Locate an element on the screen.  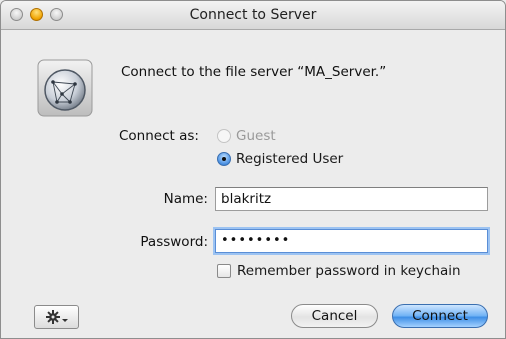
intro-message: Connect to the file server “MA_Server.” is located at coordinates (254, 72).